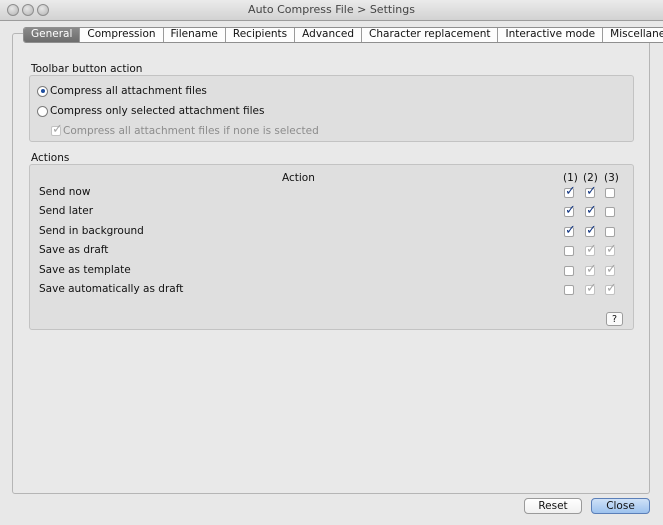 Image resolution: width=663 pixels, height=525 pixels. What do you see at coordinates (91, 231) in the screenshot?
I see `action-row-label: Send in background` at bounding box center [91, 231].